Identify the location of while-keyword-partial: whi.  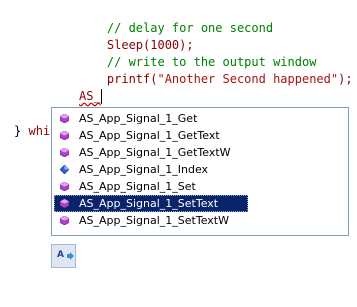
(39, 131).